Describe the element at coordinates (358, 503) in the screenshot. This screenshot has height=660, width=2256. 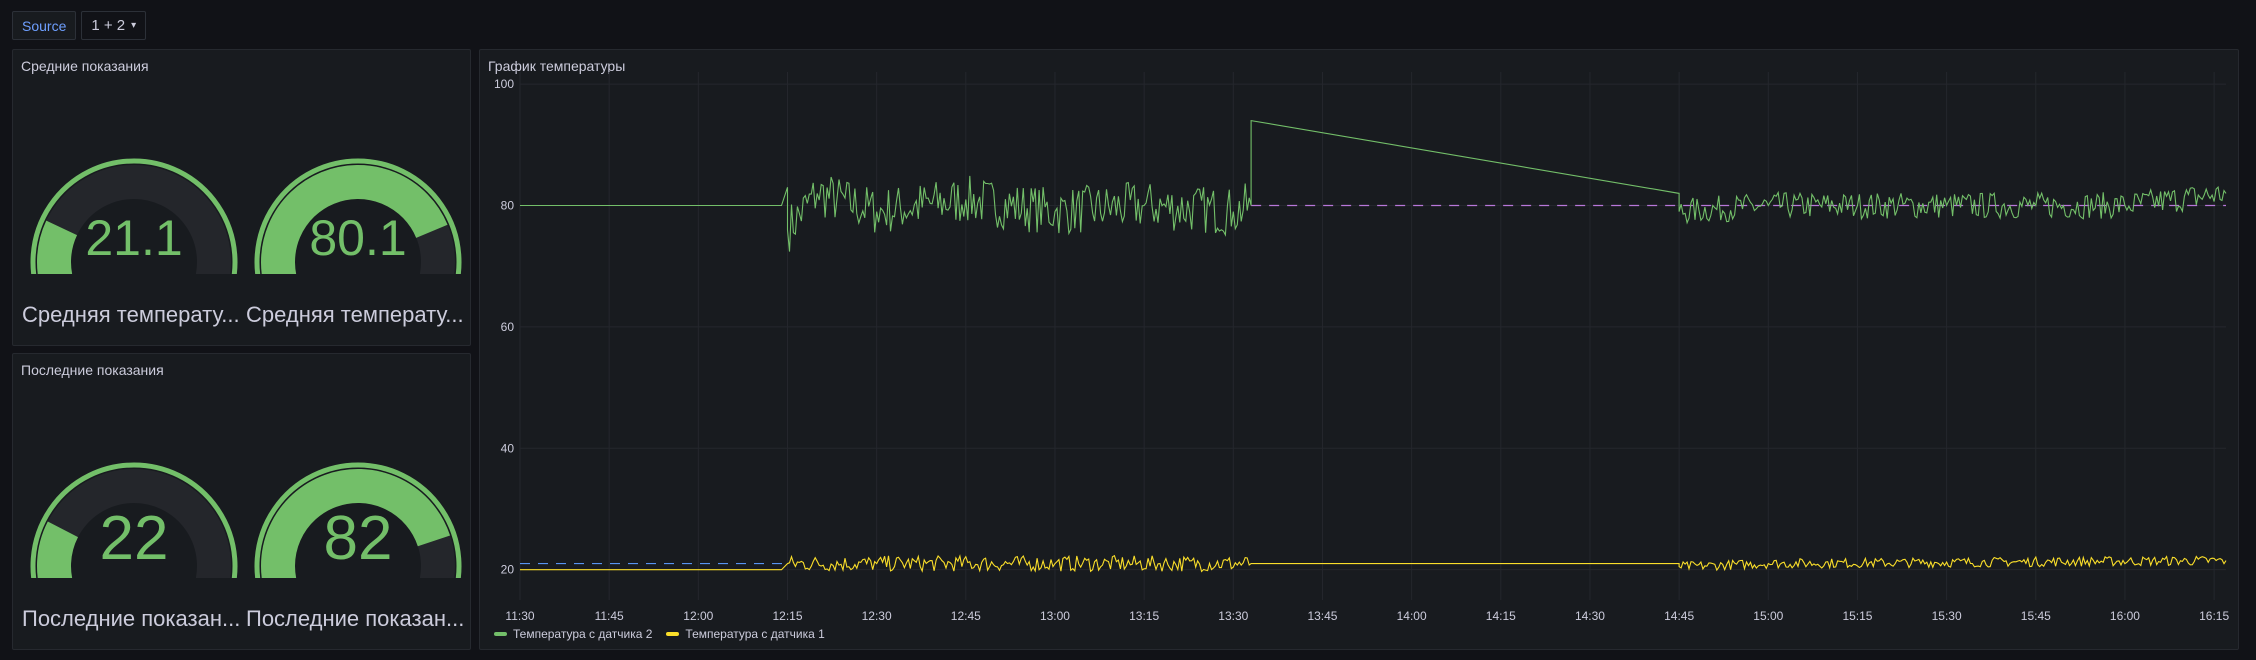
I see `gauge-last-sensor-2: 82` at that location.